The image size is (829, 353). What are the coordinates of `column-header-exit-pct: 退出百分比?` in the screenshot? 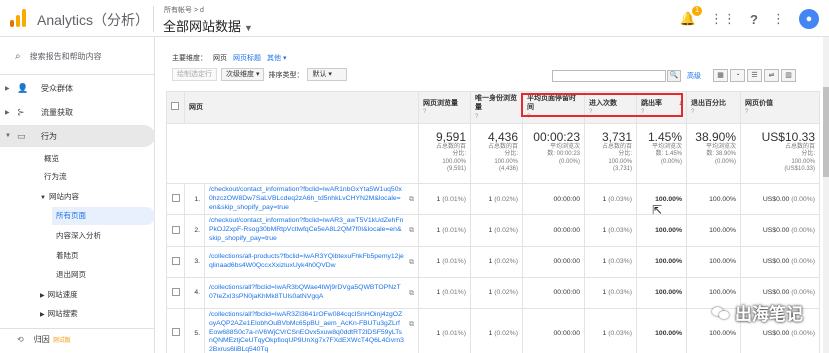 It's located at (713, 107).